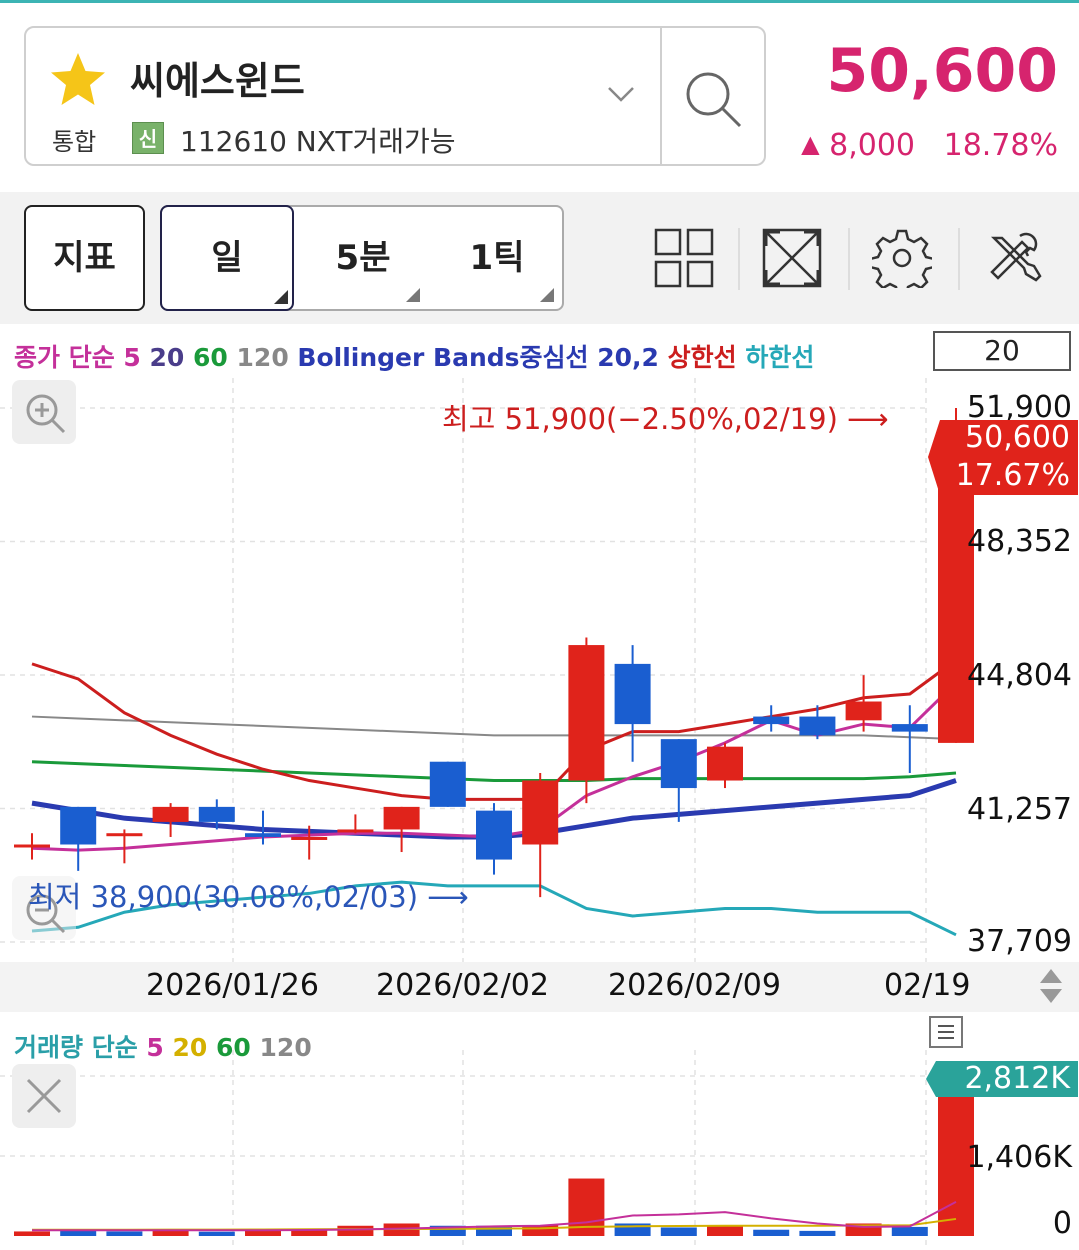 Image resolution: width=1079 pixels, height=1250 pixels. Describe the element at coordinates (487, 1150) in the screenshot. I see `volume-chart` at that location.